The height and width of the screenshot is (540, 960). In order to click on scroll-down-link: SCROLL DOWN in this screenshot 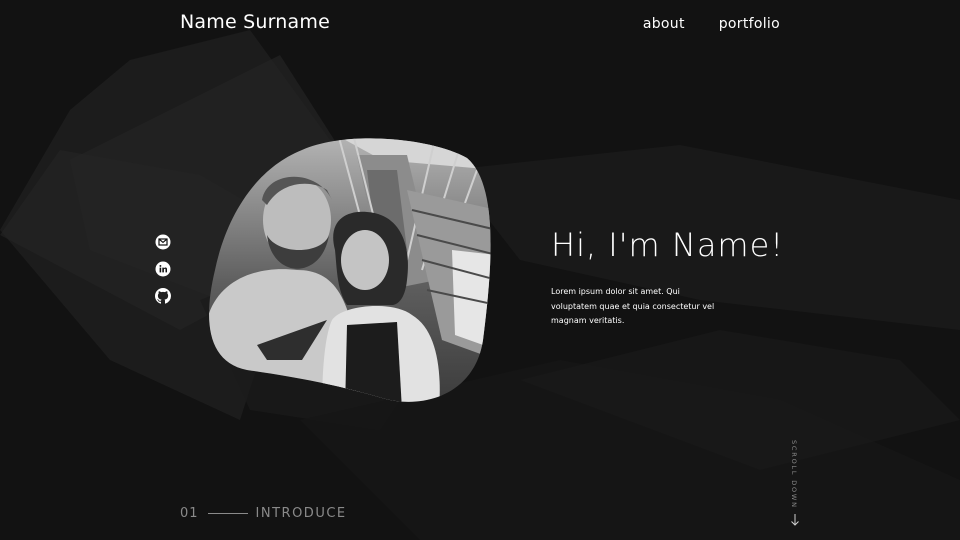, I will do `click(795, 485)`.